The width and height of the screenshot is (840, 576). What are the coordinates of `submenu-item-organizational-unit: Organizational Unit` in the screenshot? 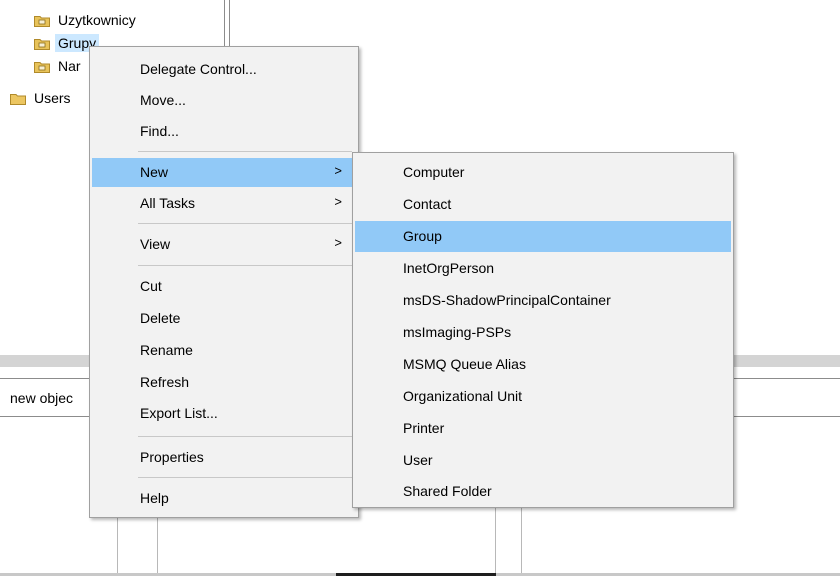 It's located at (543, 396).